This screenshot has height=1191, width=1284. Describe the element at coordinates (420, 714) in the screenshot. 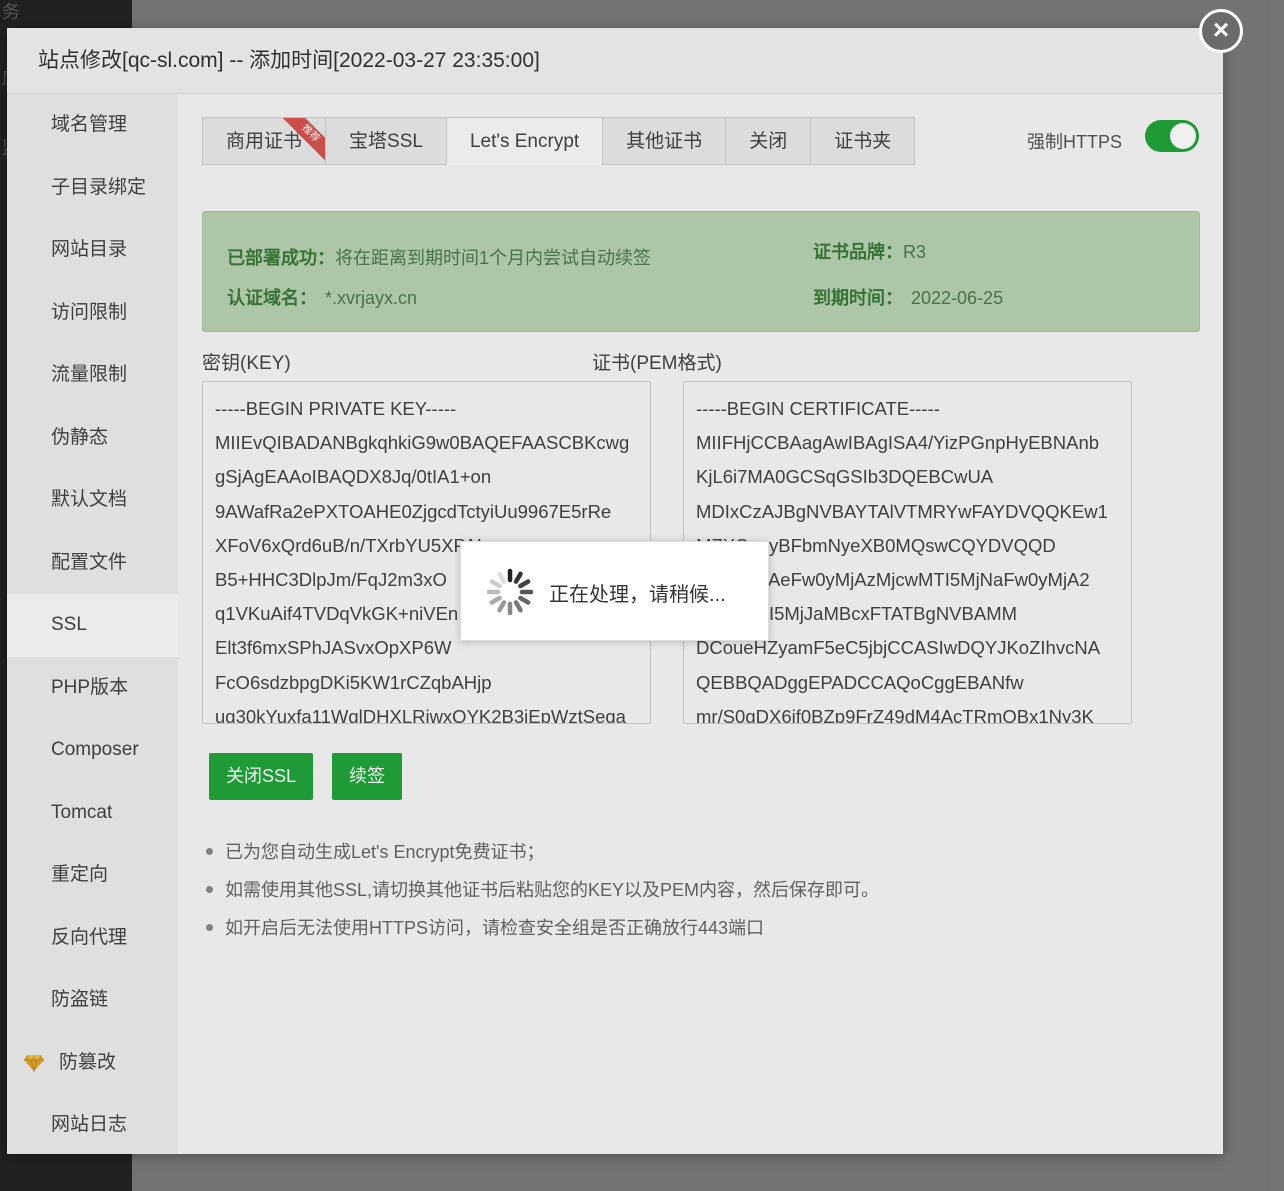

I see `key-line: ug30kYuxfa11WglDHXLRjwxQYK2B3iEpWztSeqa` at that location.